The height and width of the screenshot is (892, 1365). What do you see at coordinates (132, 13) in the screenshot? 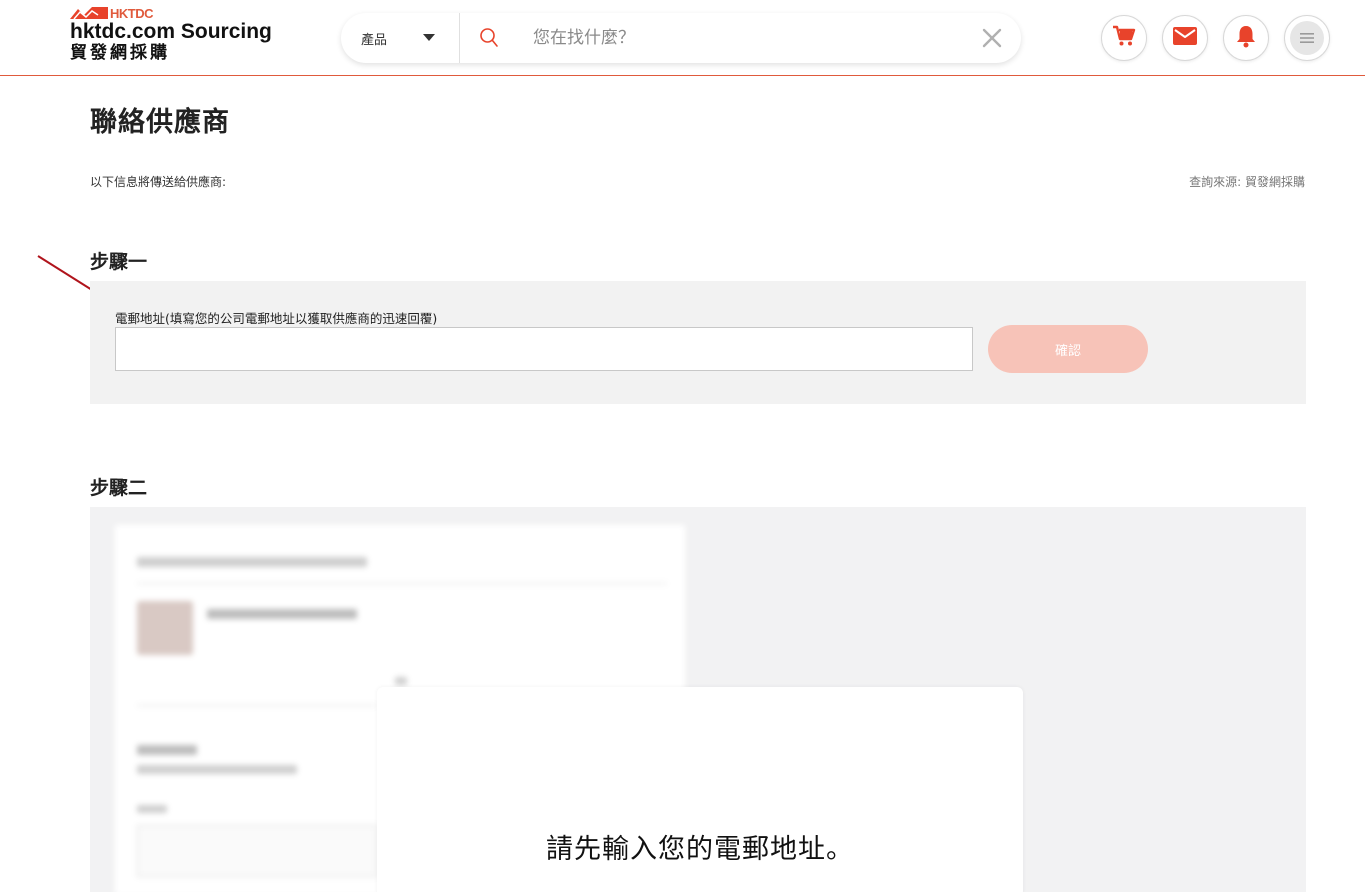
I see `logo-brand: HKTDC` at bounding box center [132, 13].